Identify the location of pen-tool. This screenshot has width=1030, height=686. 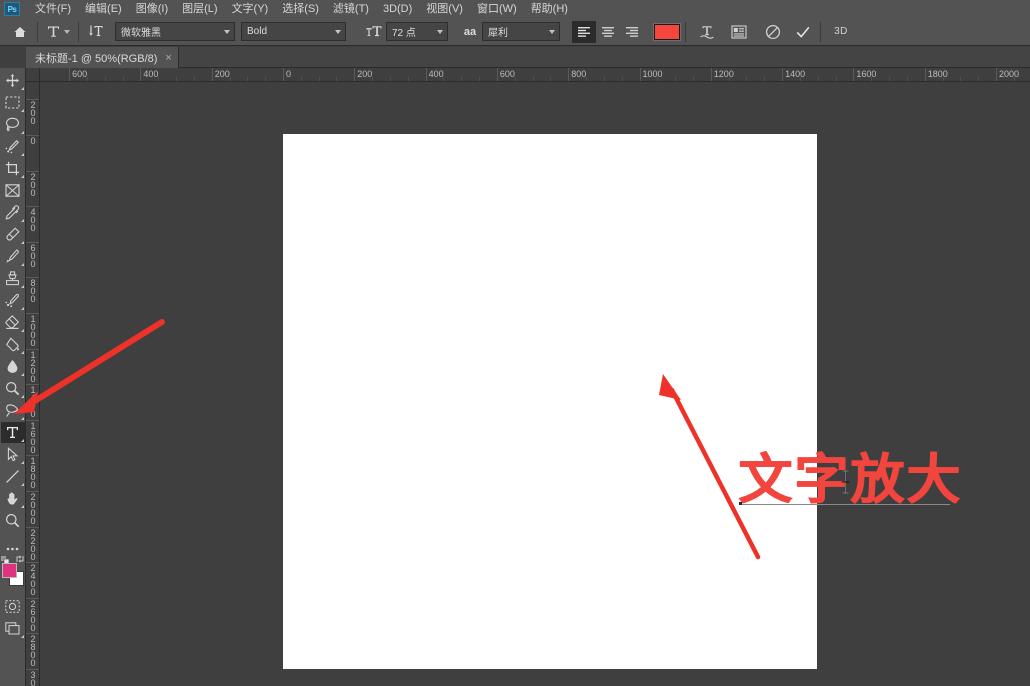
(13, 410).